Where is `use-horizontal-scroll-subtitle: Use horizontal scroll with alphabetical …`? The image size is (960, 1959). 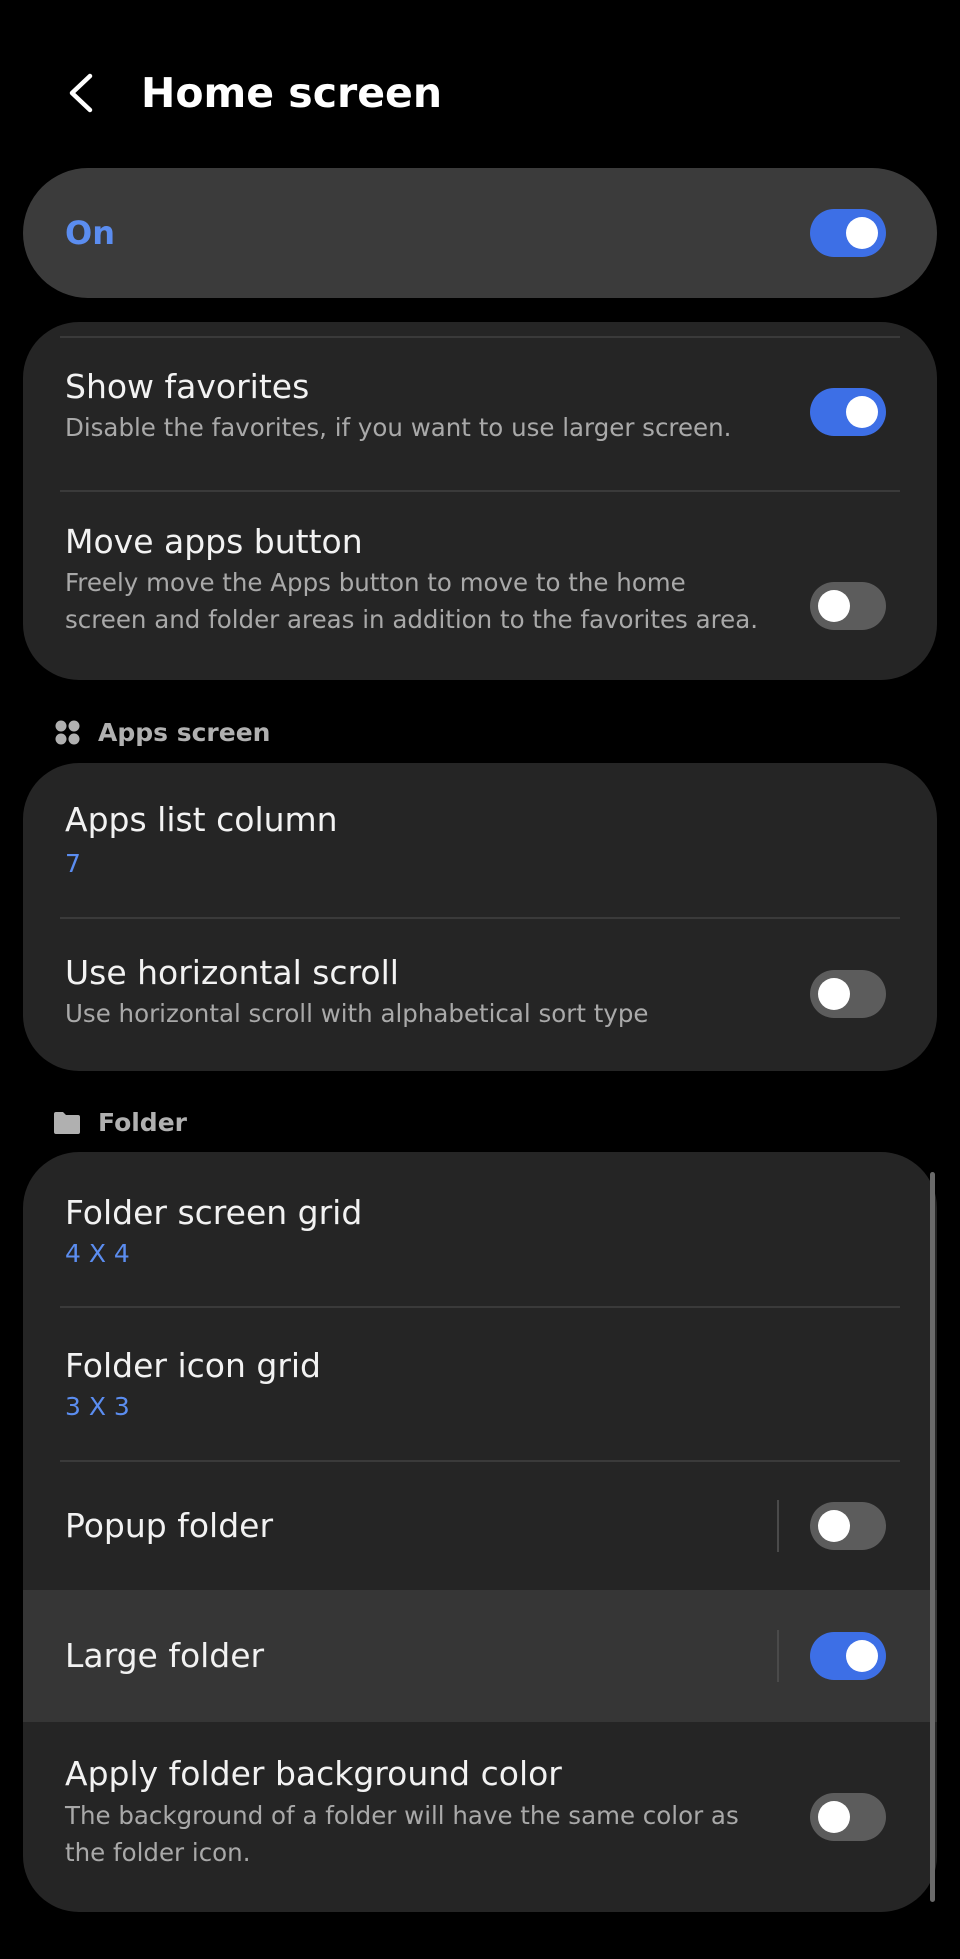 use-horizontal-scroll-subtitle: Use horizontal scroll with alphabetical … is located at coordinates (357, 1013).